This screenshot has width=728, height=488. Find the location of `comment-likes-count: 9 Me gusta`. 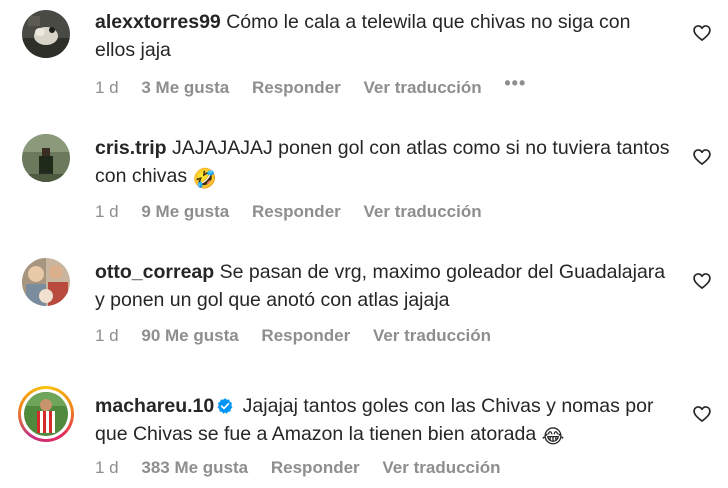

comment-likes-count: 9 Me gusta is located at coordinates (185, 212).